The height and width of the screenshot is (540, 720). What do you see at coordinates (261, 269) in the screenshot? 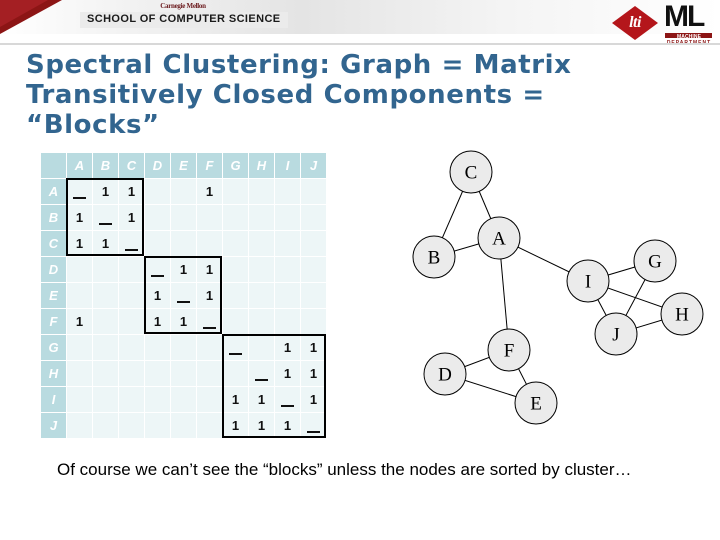
I see `matrix-cell-d-h` at bounding box center [261, 269].